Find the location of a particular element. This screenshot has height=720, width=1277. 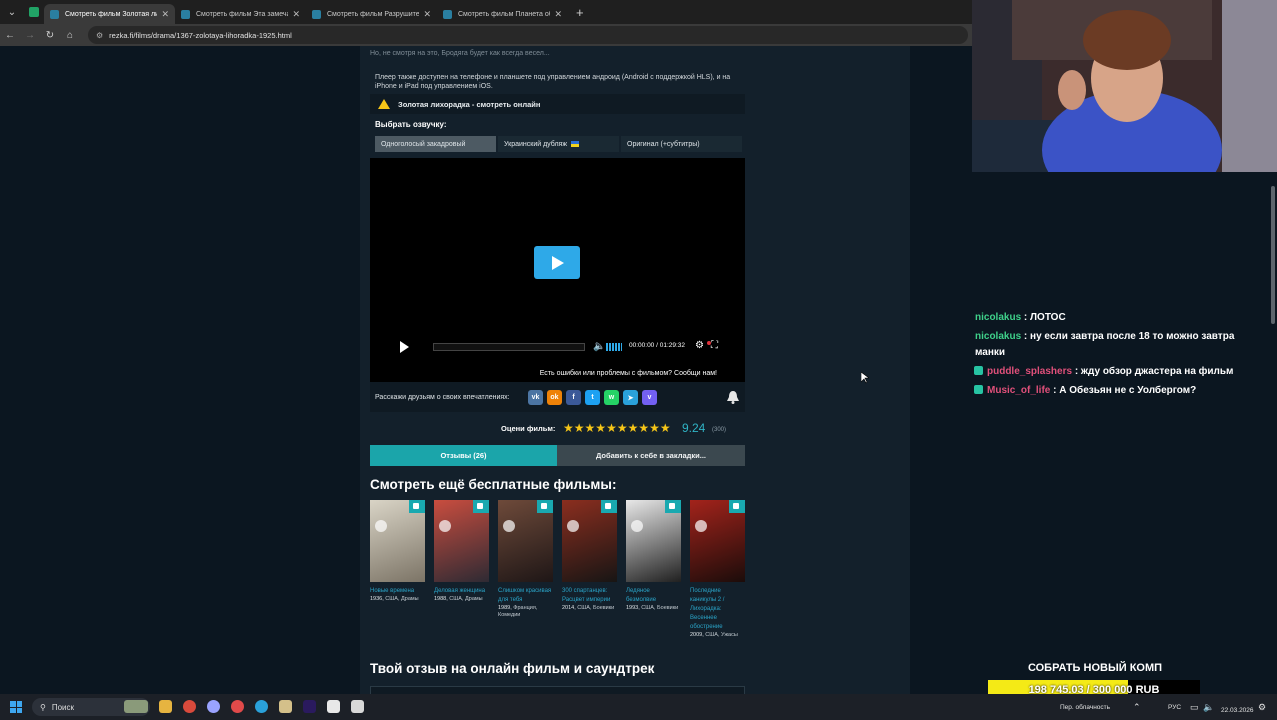

chat-username: puddle_splashers is located at coordinates (1029, 371).